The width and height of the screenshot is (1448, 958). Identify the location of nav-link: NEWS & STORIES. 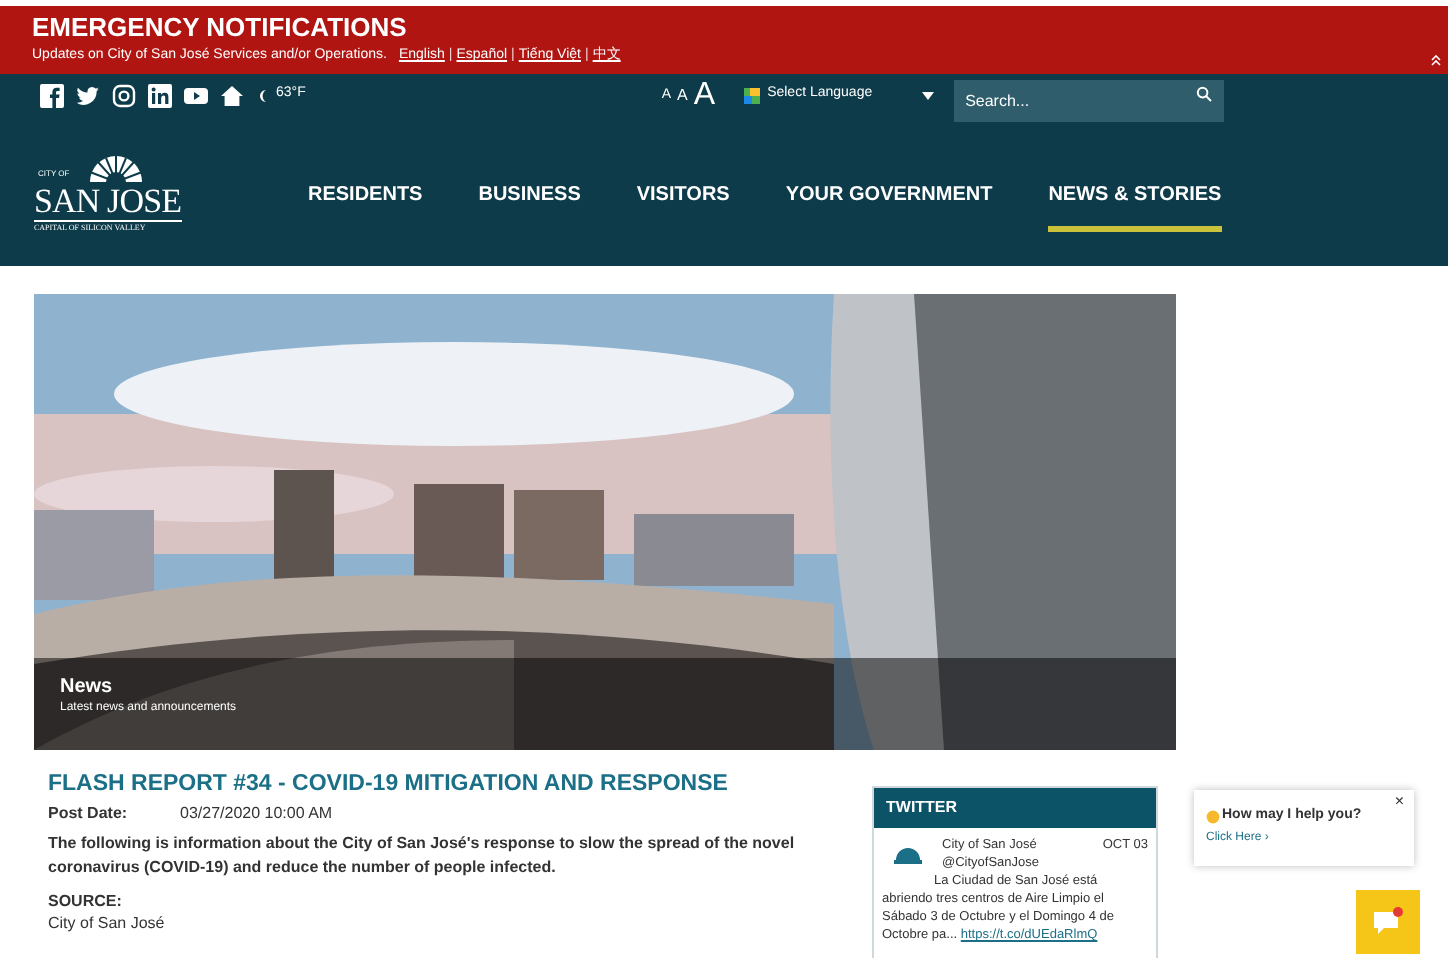
(1135, 198).